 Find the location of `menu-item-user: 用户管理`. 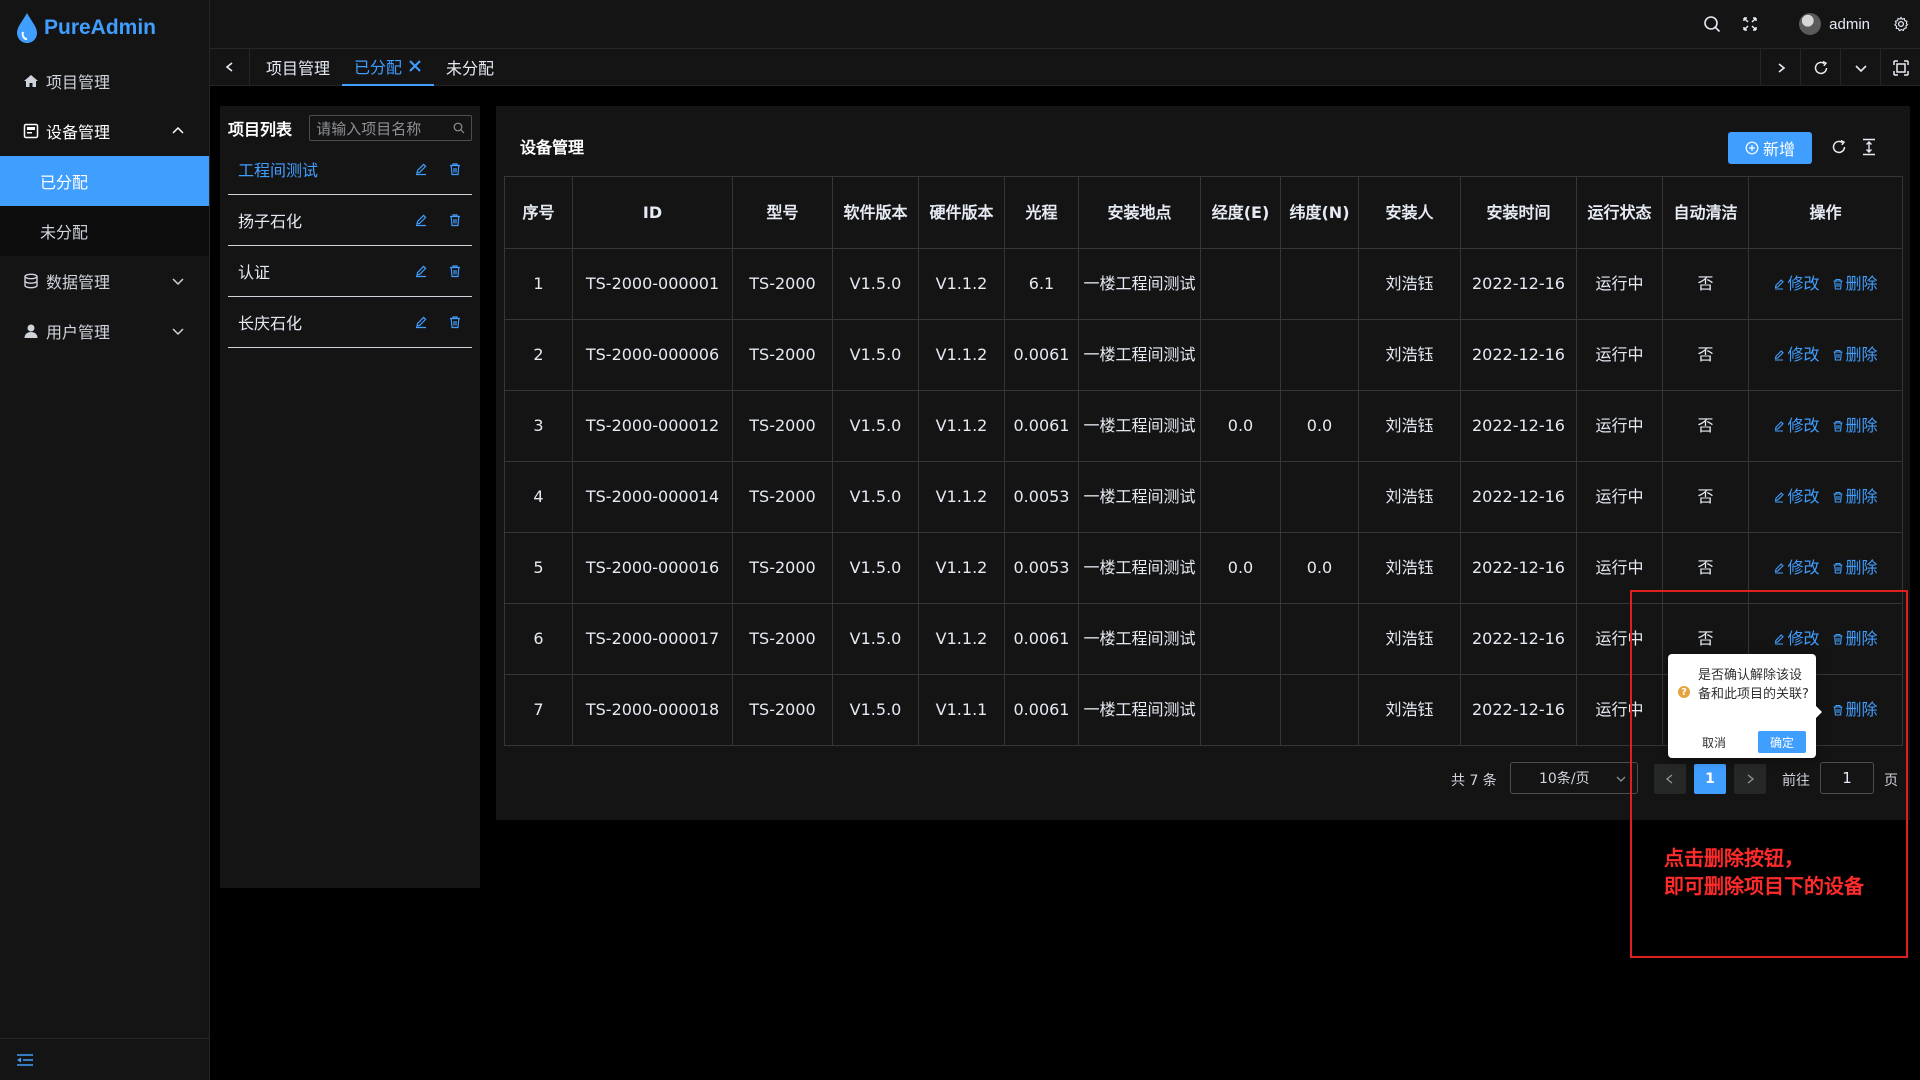

menu-item-user: 用户管理 is located at coordinates (104, 331).